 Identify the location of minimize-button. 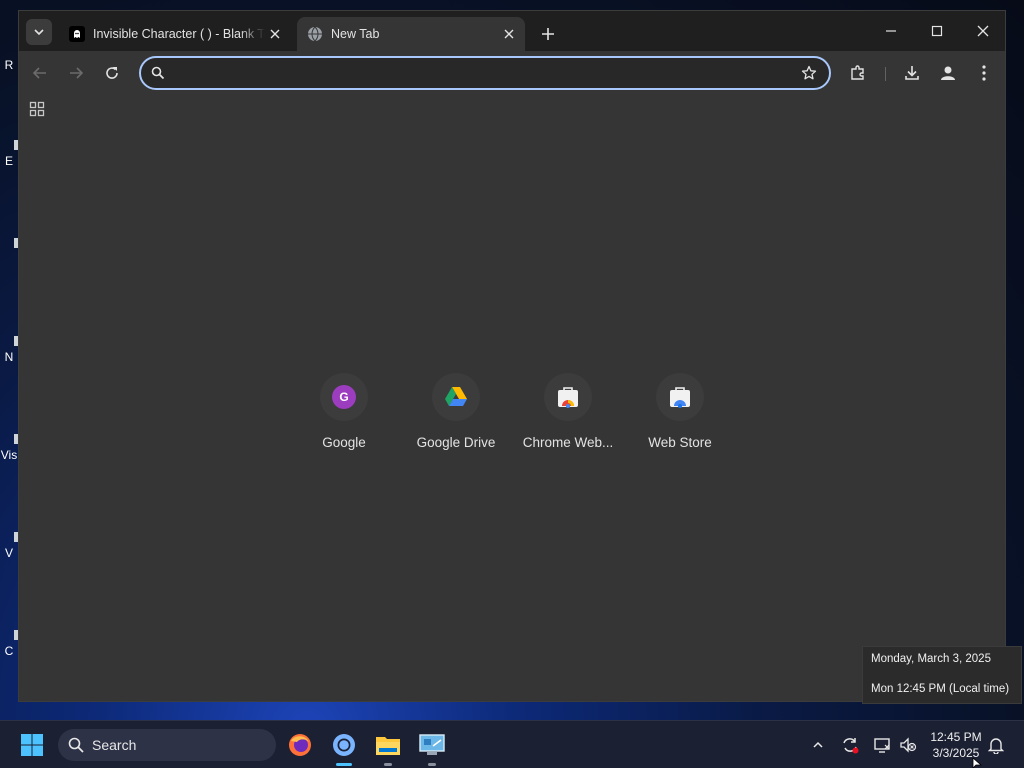
(891, 31).